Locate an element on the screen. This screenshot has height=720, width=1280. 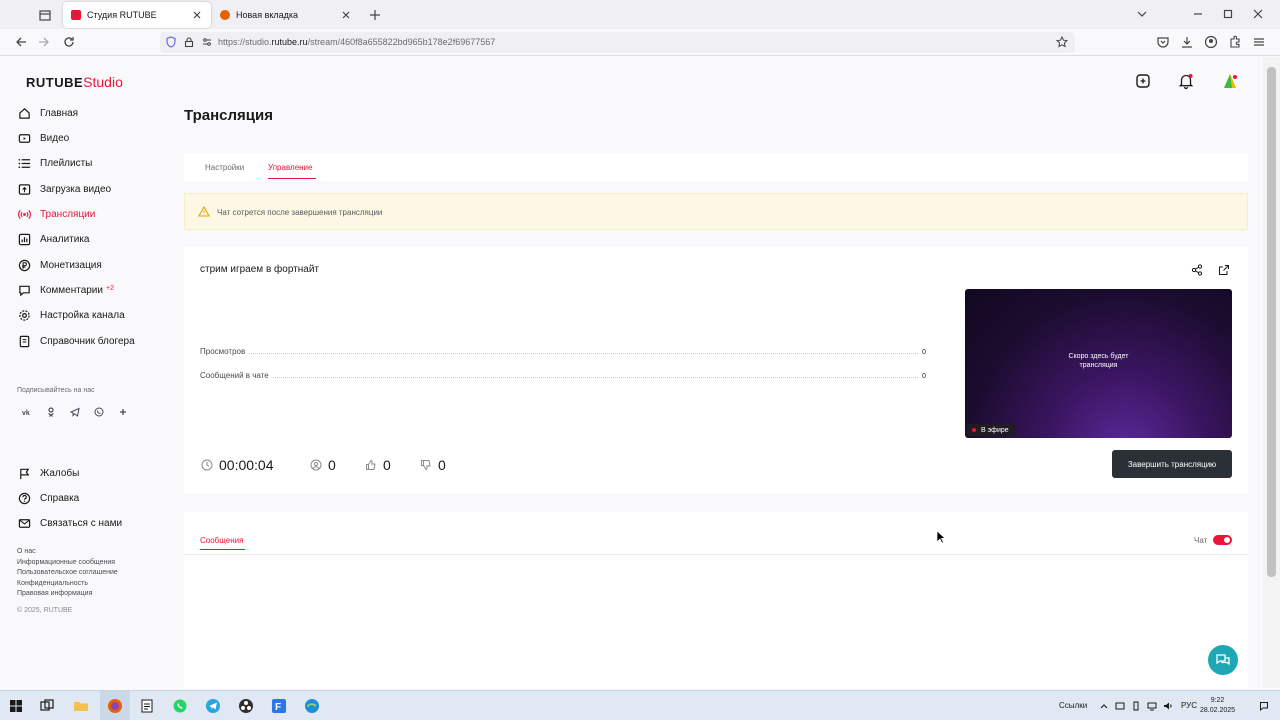
sidebar-item-broadcasts: Трансляции is located at coordinates (93, 214).